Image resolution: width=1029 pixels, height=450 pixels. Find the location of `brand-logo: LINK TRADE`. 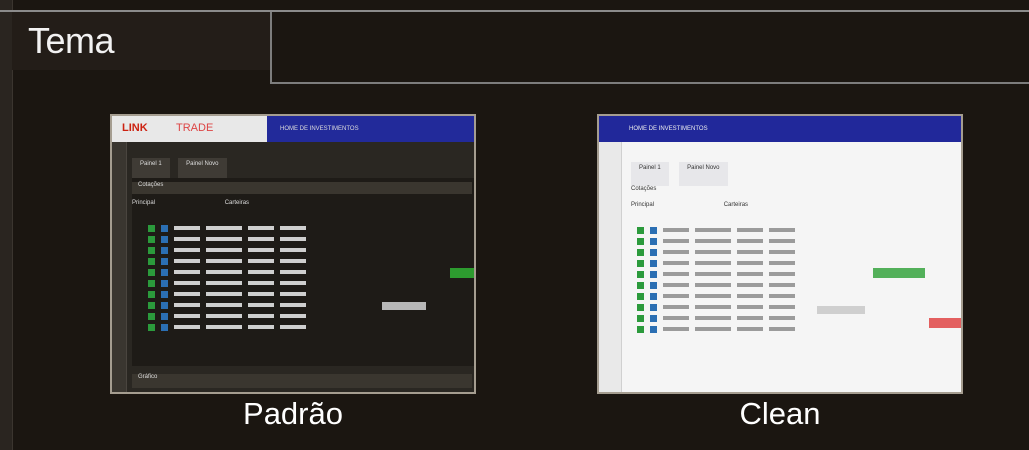

brand-logo: LINK TRADE is located at coordinates (189, 129).